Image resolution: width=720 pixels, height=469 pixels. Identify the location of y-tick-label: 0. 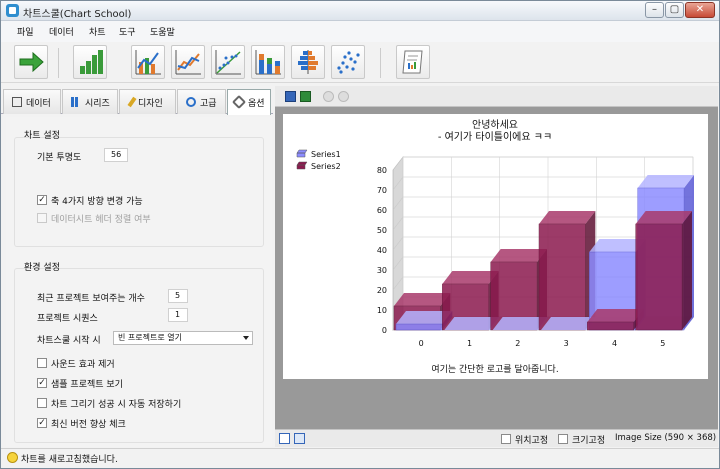
(384, 330).